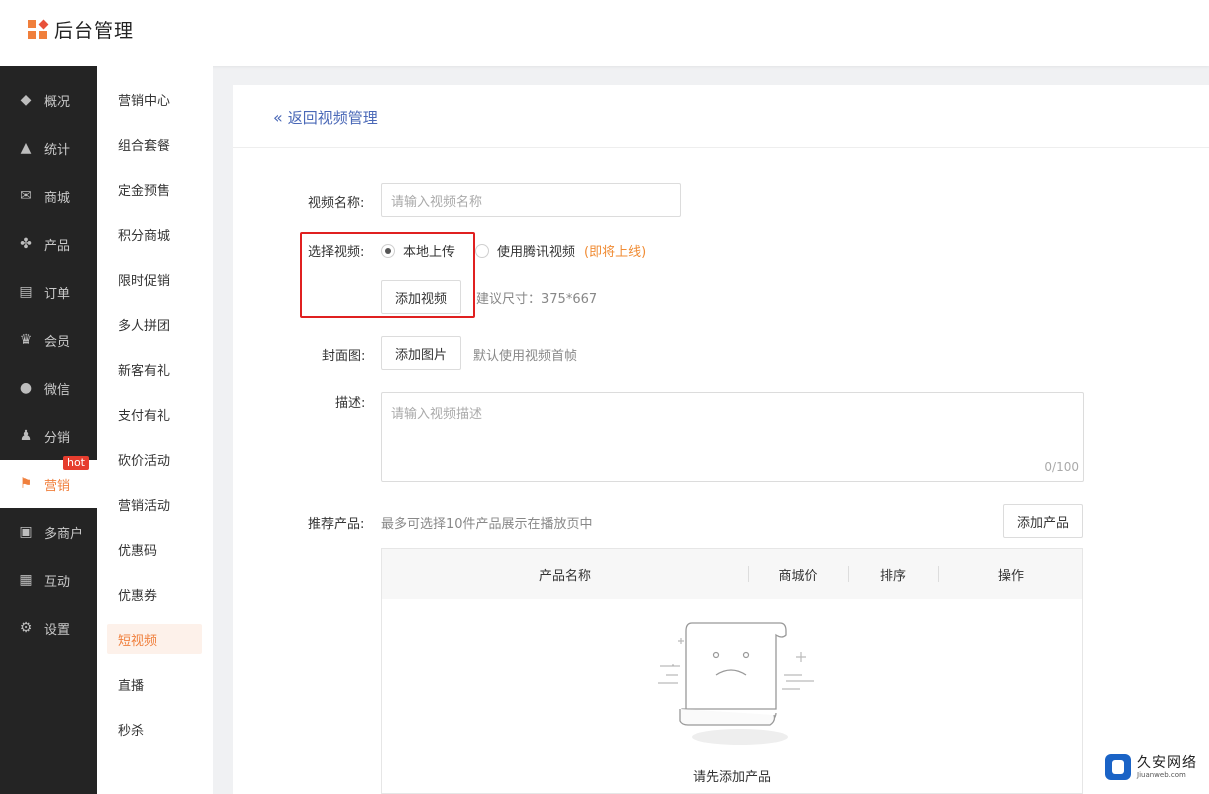  Describe the element at coordinates (57, 198) in the screenshot. I see `sidebar-item-label: 商城` at that location.